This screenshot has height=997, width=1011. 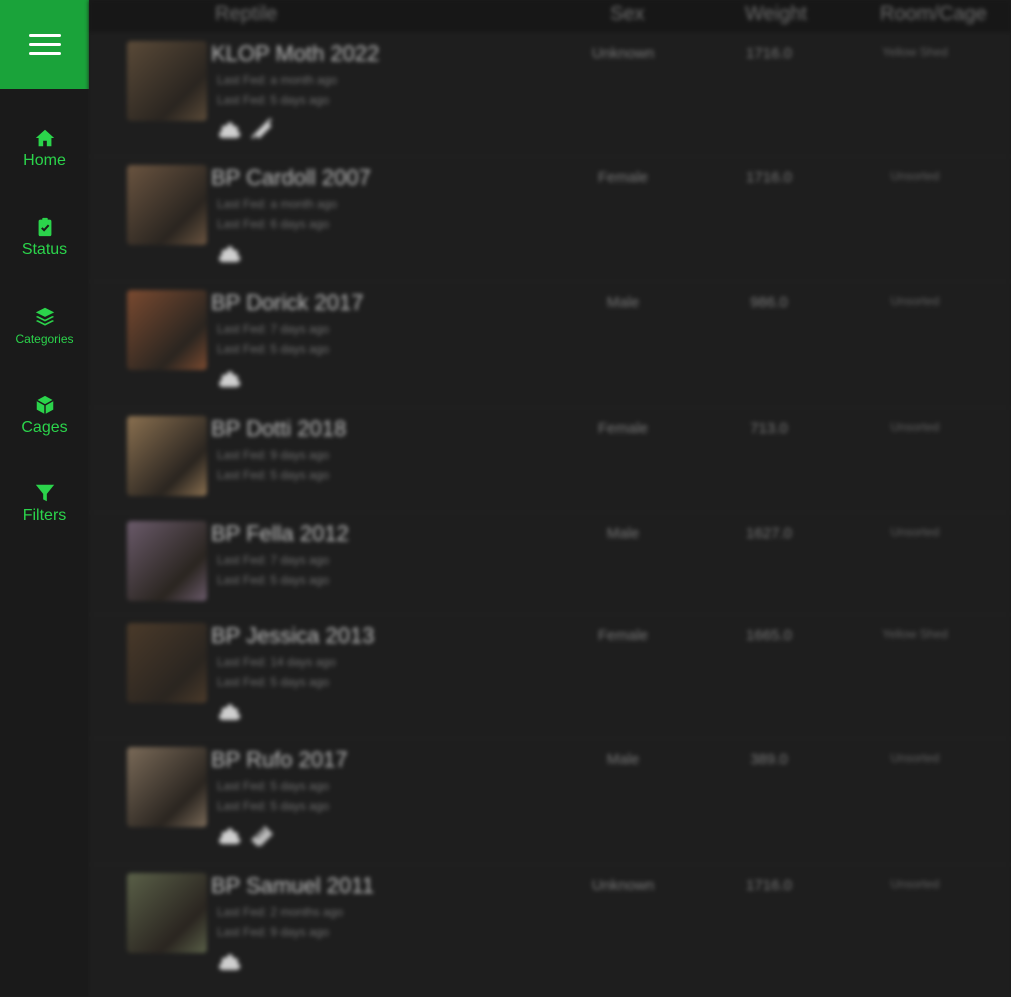 What do you see at coordinates (44, 427) in the screenshot?
I see `sidebar-item-label: Cages` at bounding box center [44, 427].